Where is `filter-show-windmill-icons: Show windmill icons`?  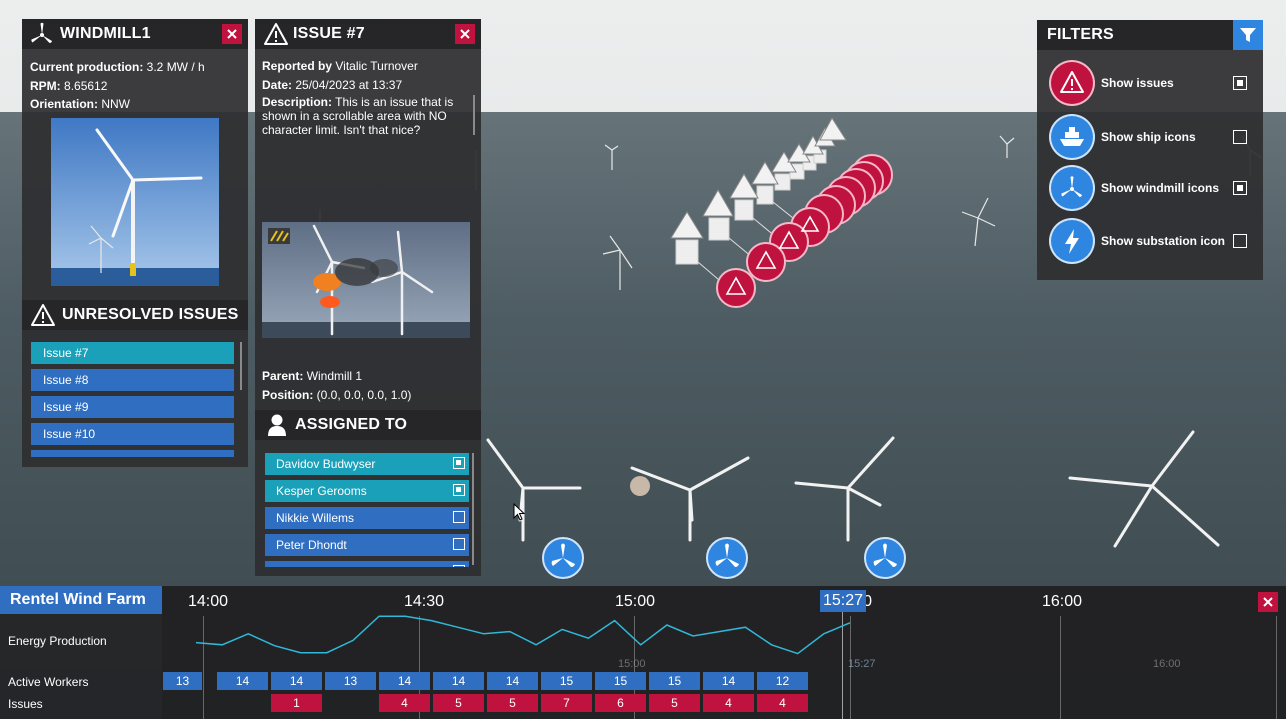 filter-show-windmill-icons: Show windmill icons is located at coordinates (1166, 189).